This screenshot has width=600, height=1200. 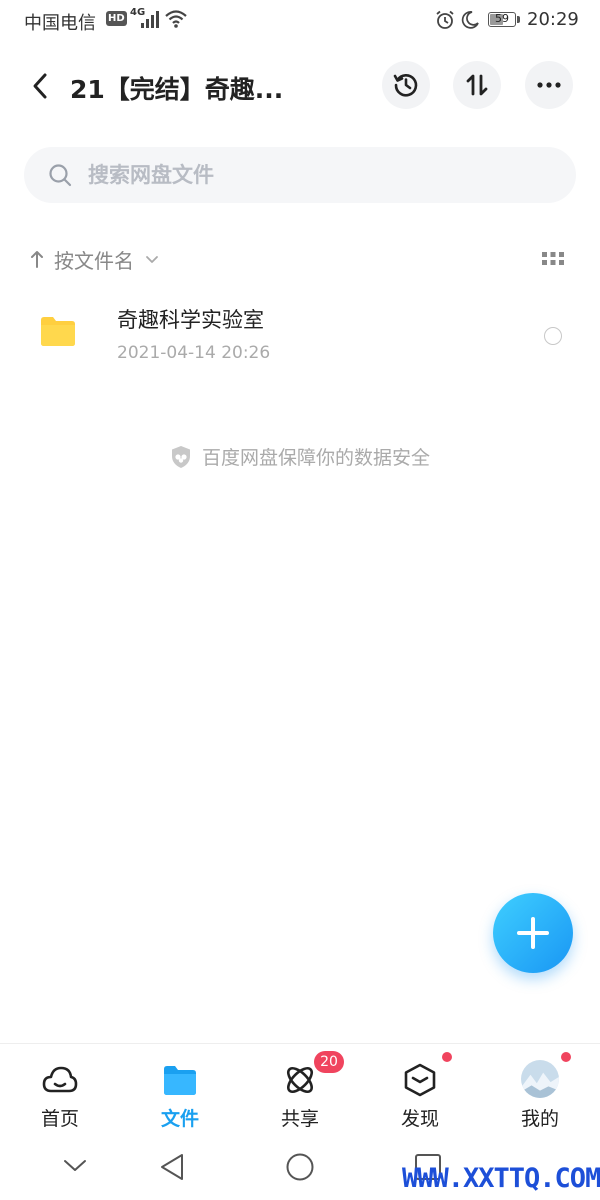 I want to click on share-atom-icon, so click(x=300, y=1080).